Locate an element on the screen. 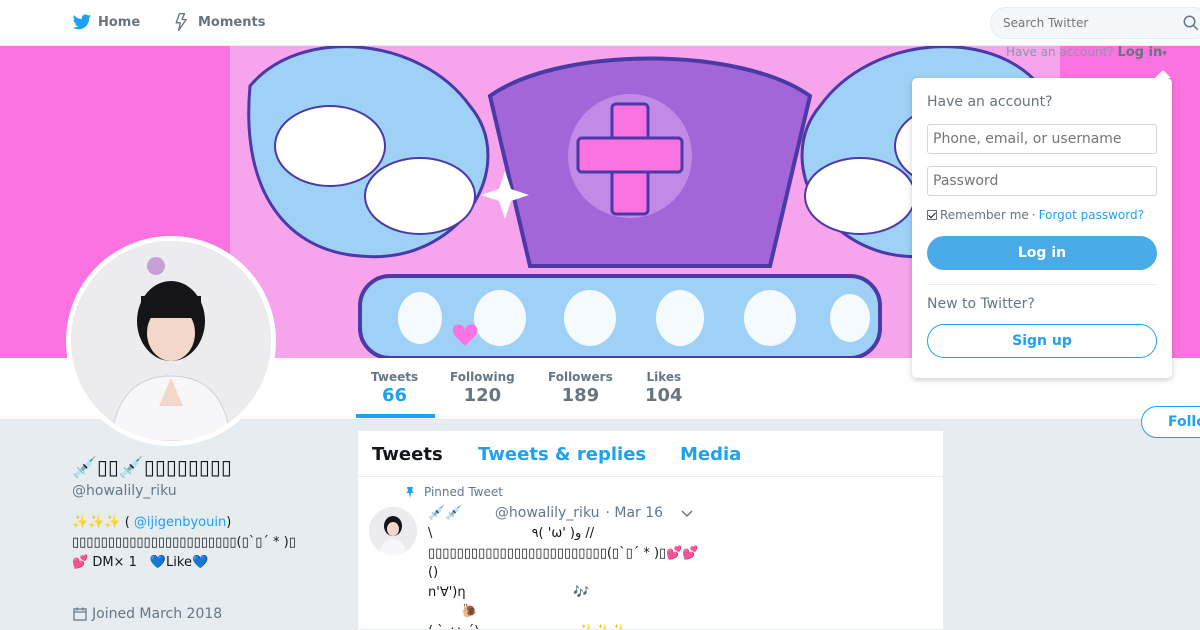 The image size is (1200, 630). tweet-handle: @howalily_riku is located at coordinates (547, 513).